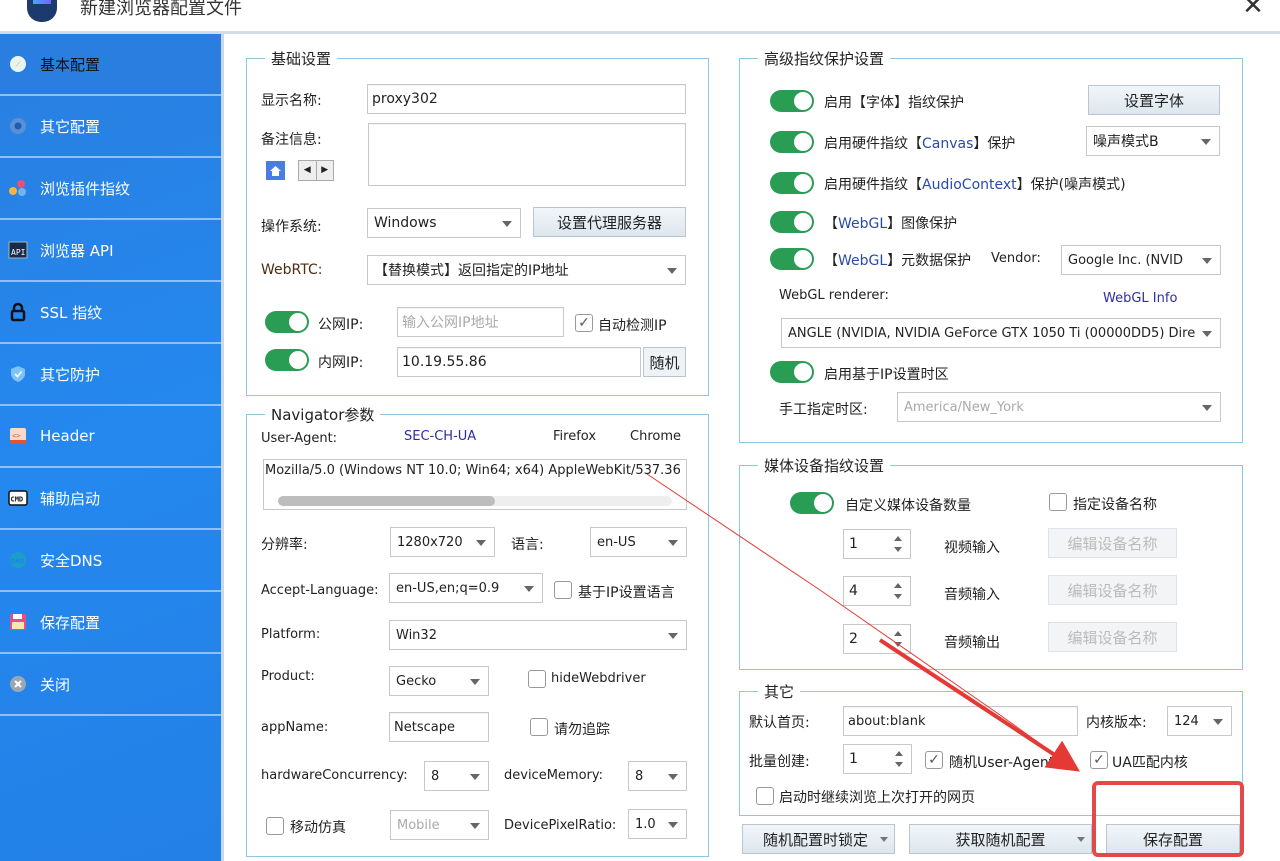  I want to click on video-input-stepper: 1, so click(877, 544).